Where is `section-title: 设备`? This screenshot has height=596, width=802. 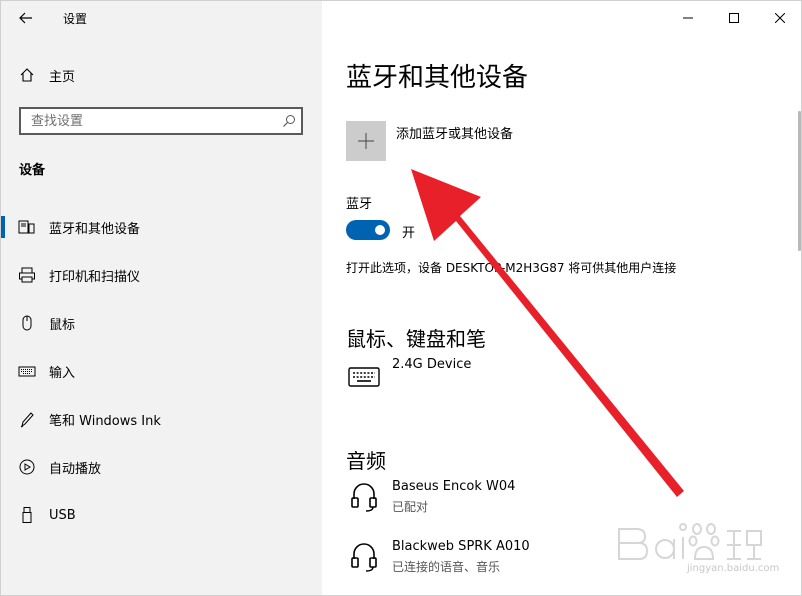 section-title: 设备 is located at coordinates (32, 170).